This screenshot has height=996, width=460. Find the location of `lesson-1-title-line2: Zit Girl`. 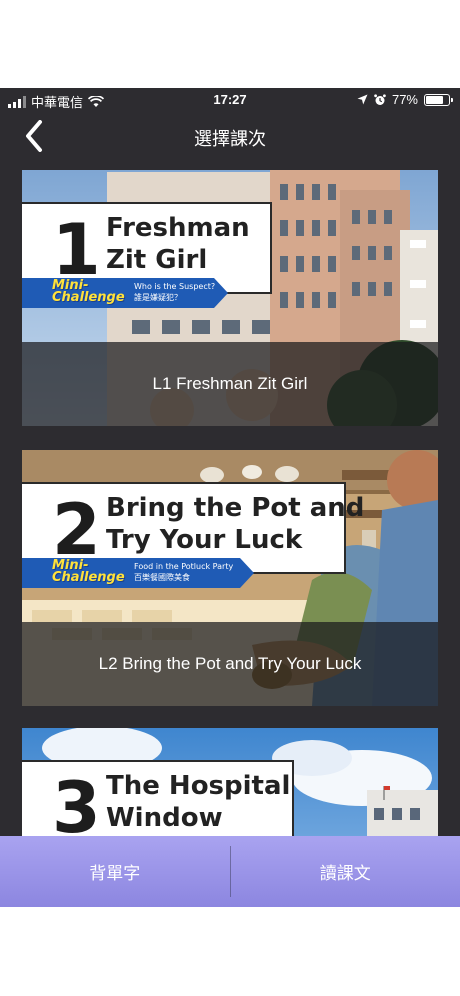

lesson-1-title-line2: Zit Girl is located at coordinates (157, 260).